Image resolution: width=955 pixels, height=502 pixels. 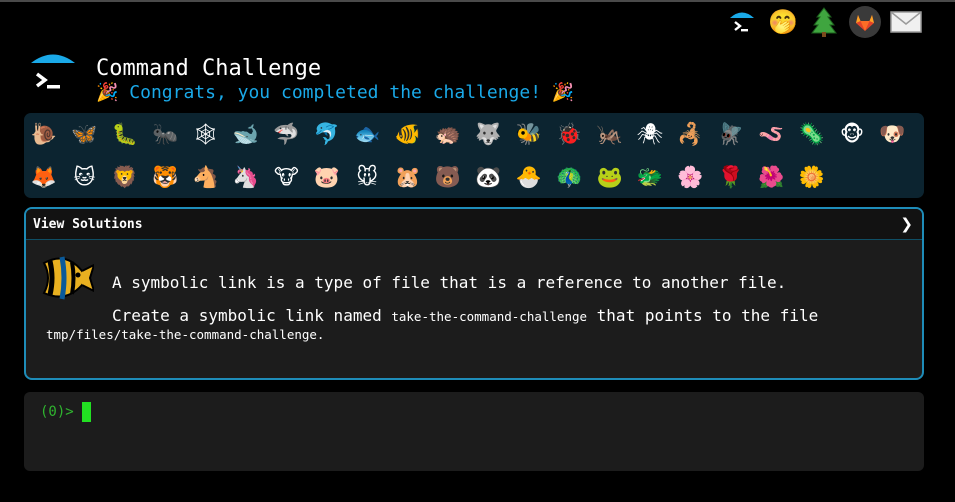 I want to click on hand-over-mouth-emoji-icon: 🤭, so click(x=783, y=22).